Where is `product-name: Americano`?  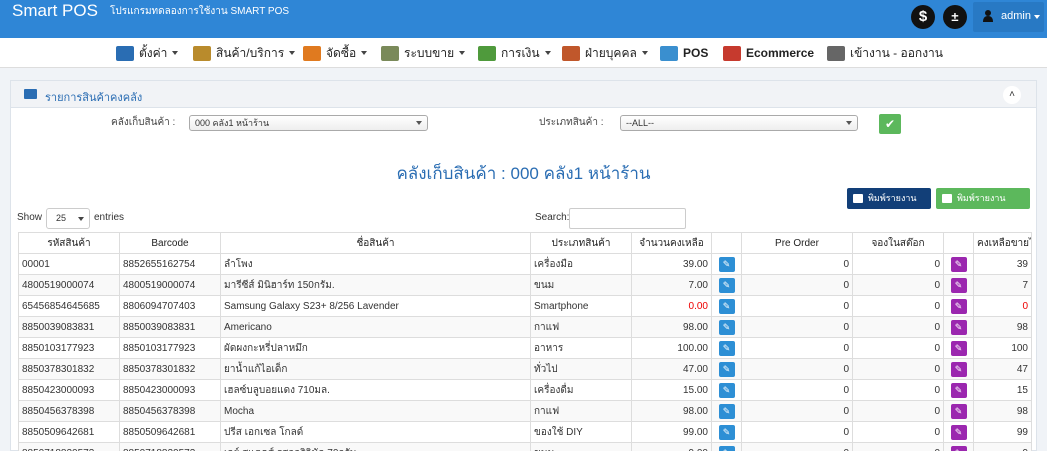 product-name: Americano is located at coordinates (375, 327).